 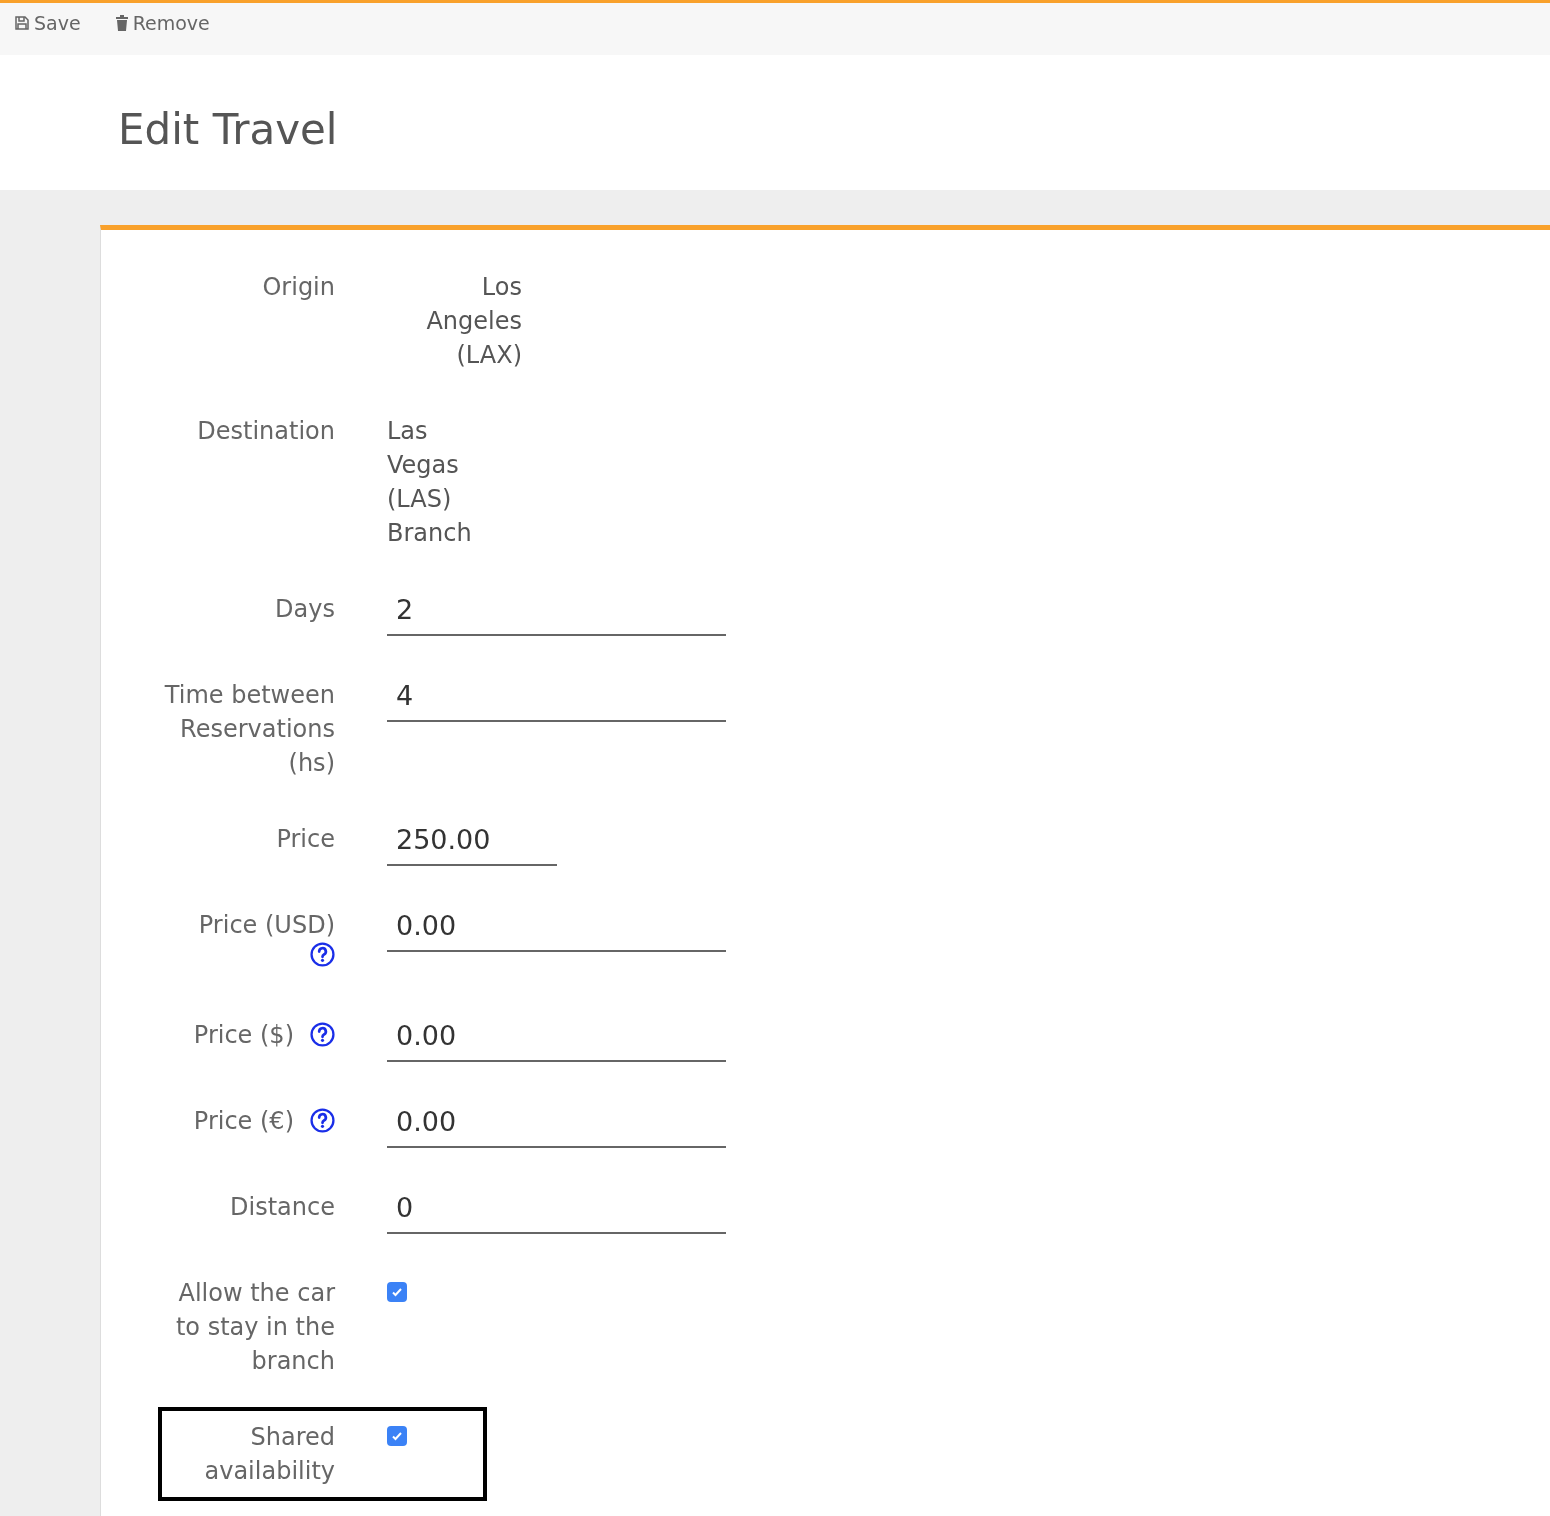 I want to click on field-label: Time between Reservations (hs), so click(x=249, y=729).